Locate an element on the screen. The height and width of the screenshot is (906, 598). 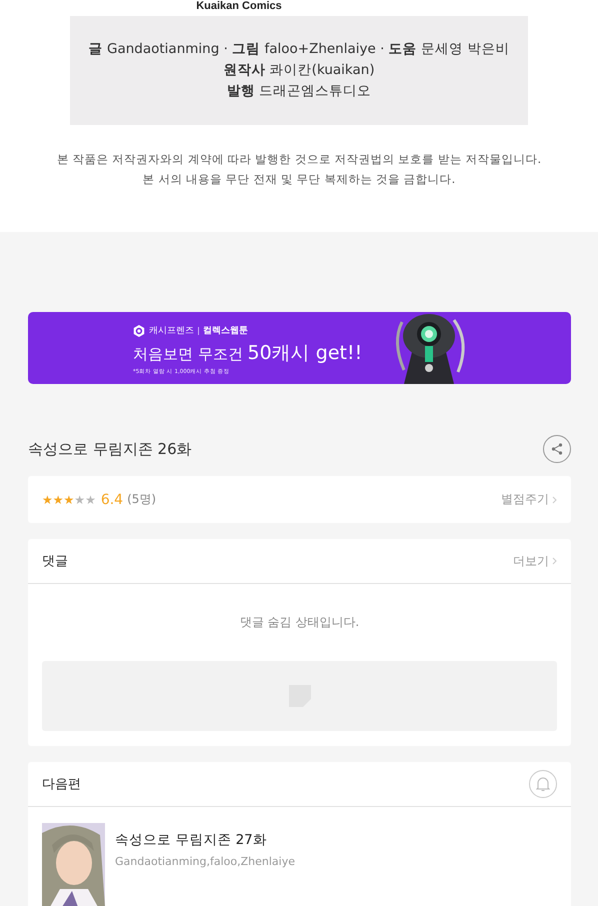
rating-count: (5명) is located at coordinates (141, 499).